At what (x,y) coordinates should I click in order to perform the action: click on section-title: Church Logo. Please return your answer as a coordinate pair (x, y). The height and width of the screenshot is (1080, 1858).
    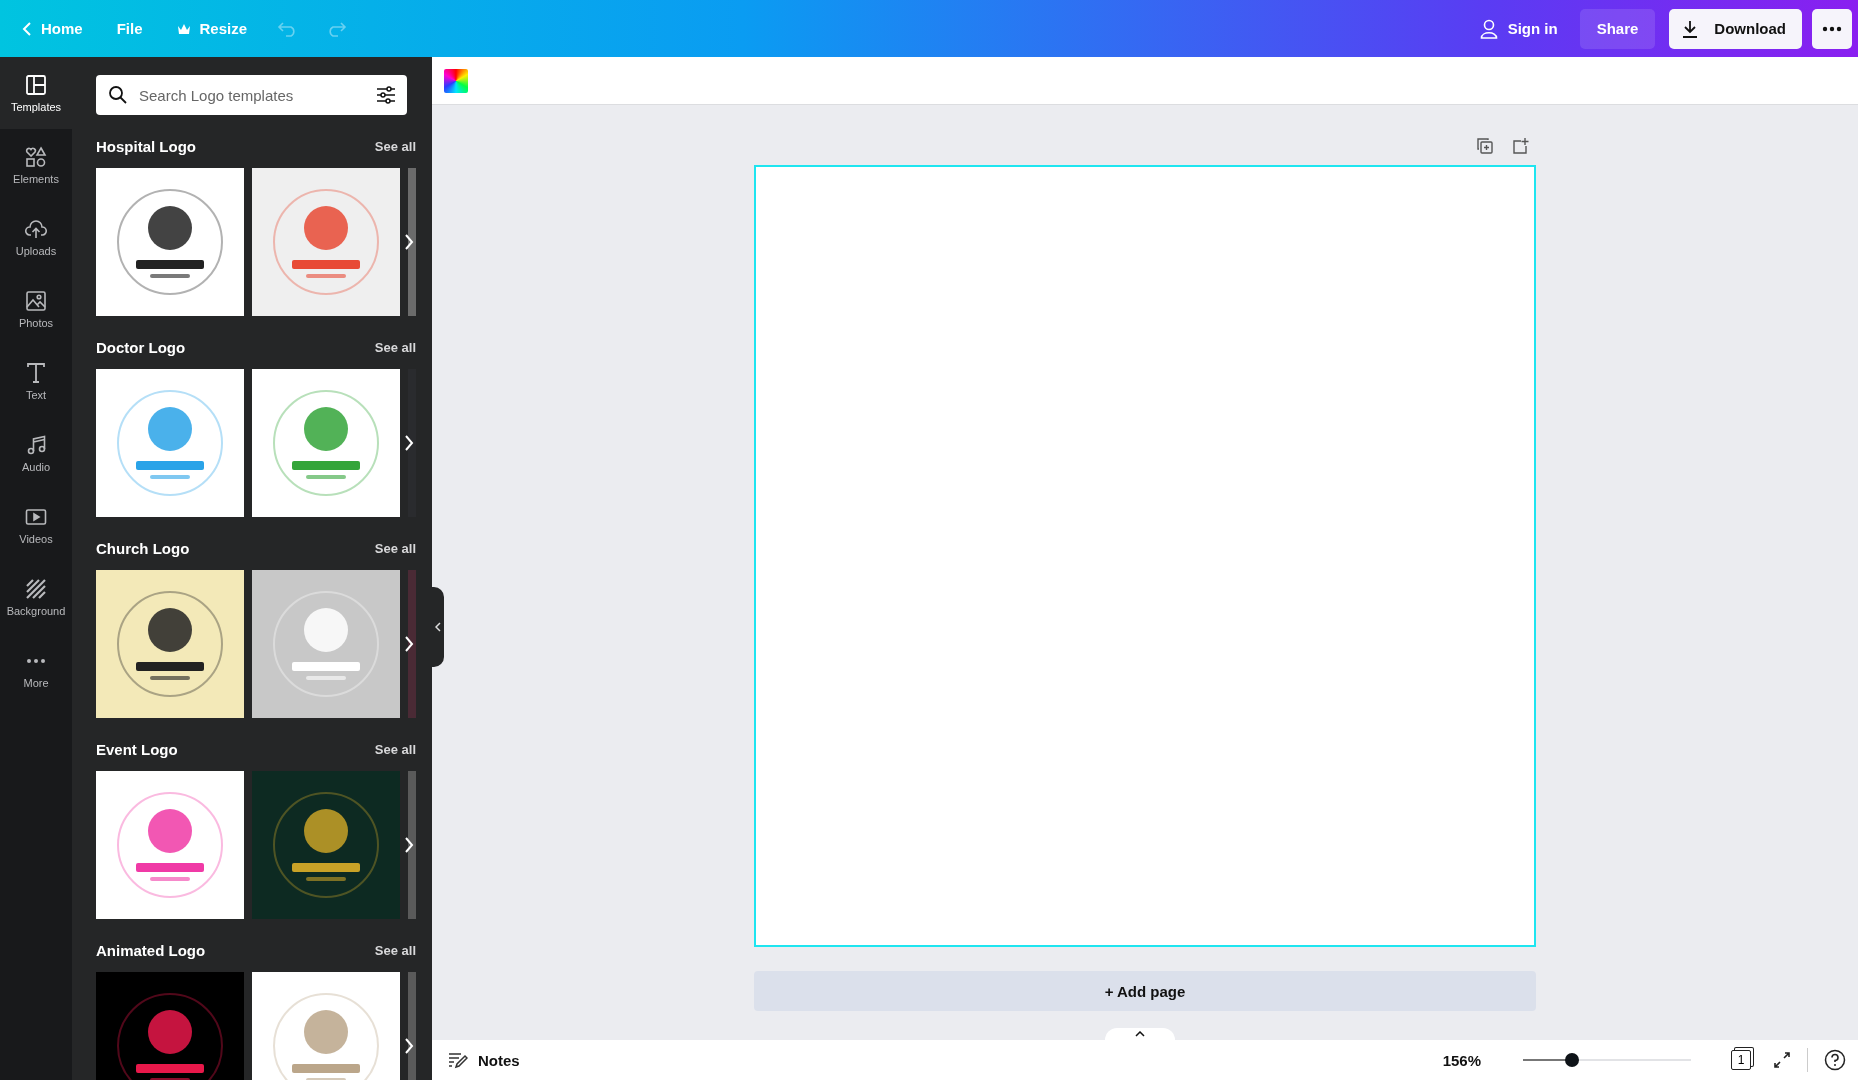
    Looking at the image, I should click on (143, 548).